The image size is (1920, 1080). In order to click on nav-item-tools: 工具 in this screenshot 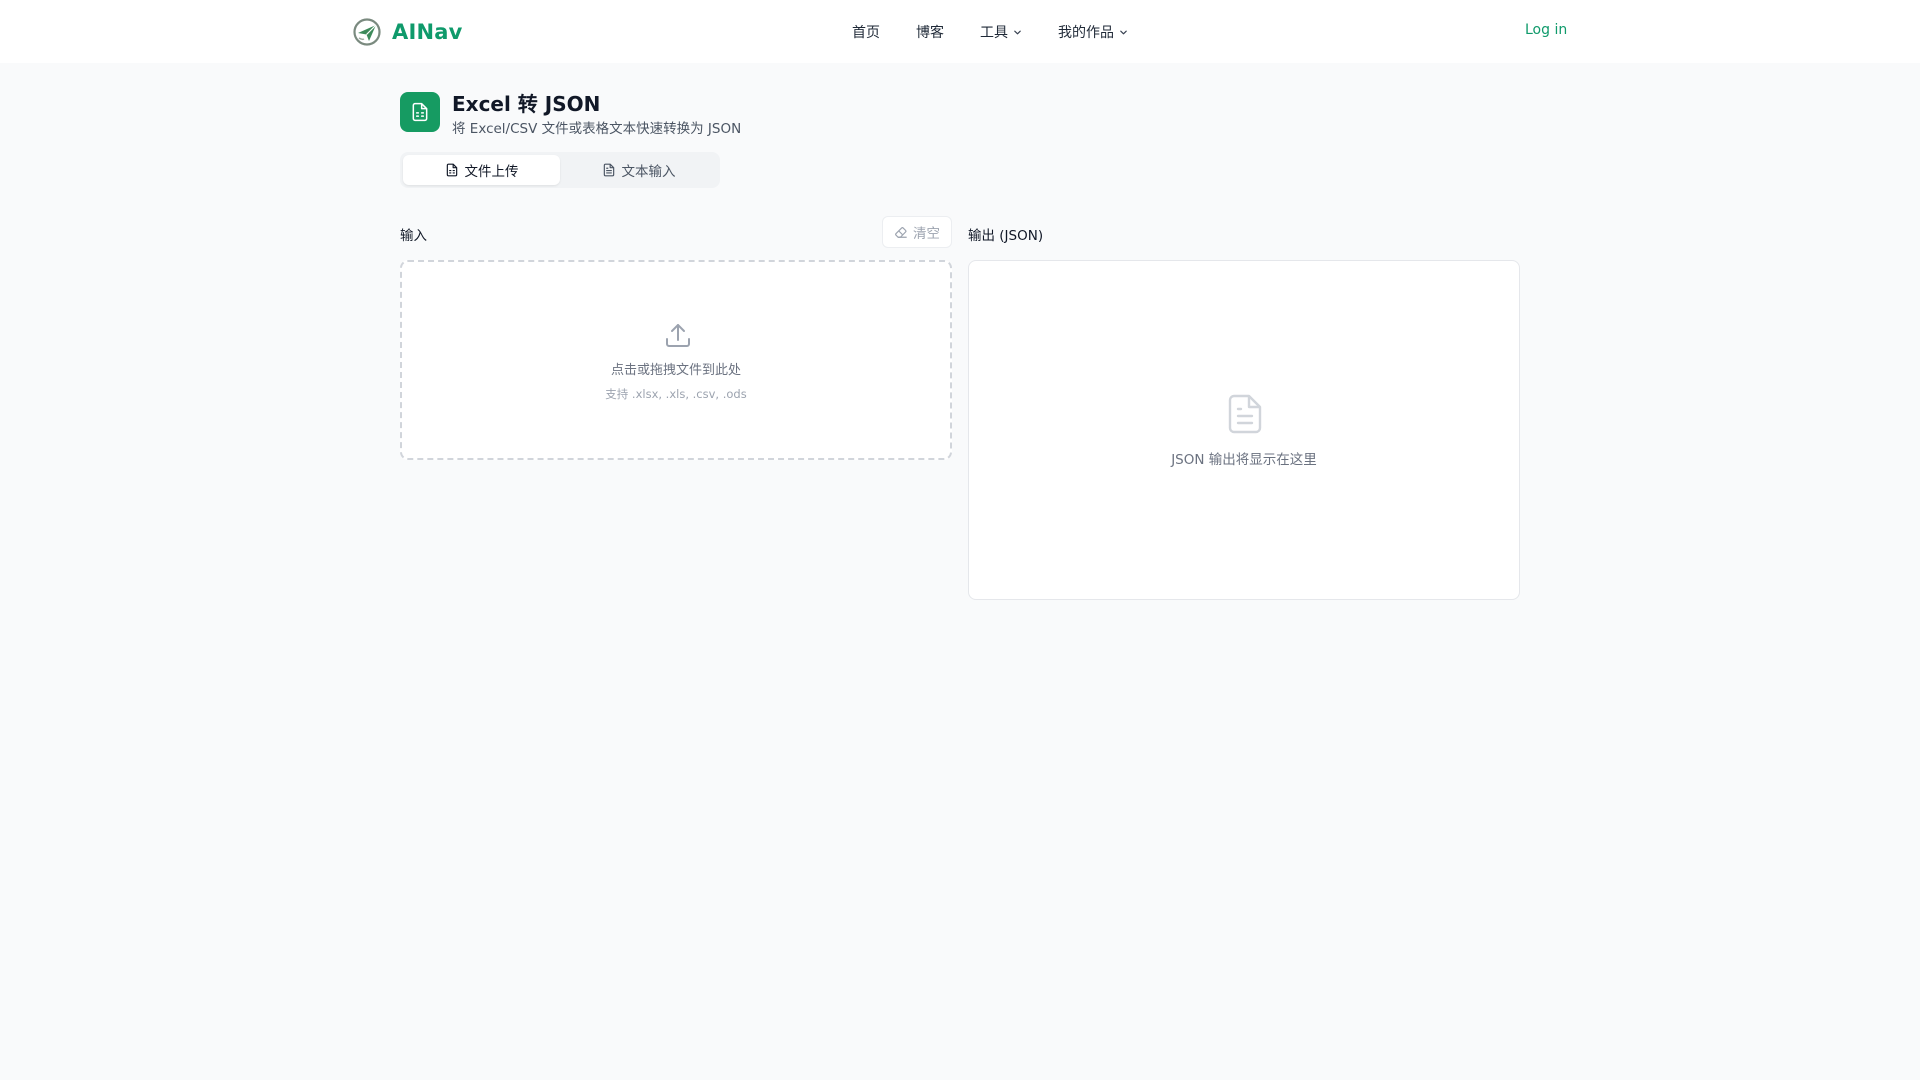, I will do `click(1001, 32)`.